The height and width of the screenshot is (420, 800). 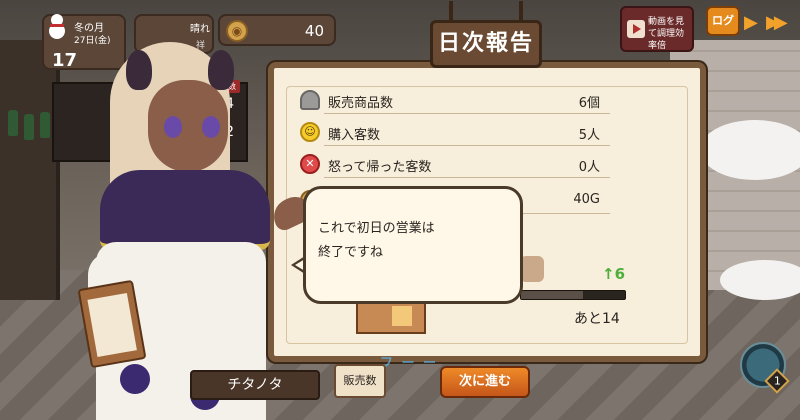 What do you see at coordinates (532, 269) in the screenshot?
I see `scroll-icon` at bounding box center [532, 269].